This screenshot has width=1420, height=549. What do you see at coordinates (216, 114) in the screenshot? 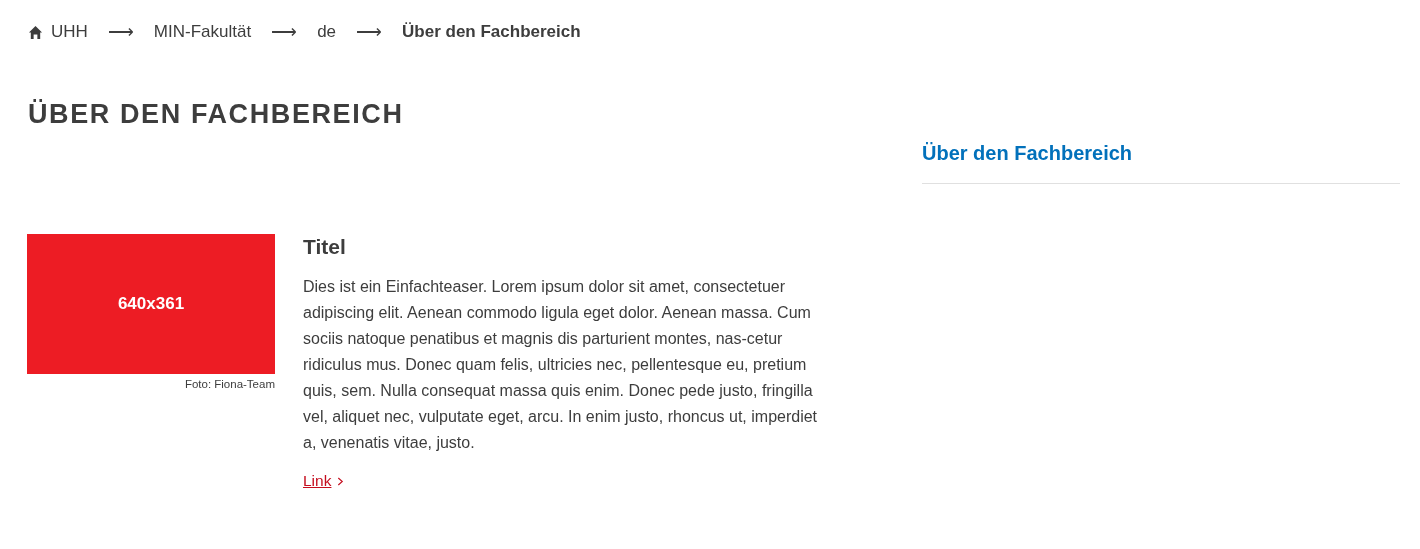
I see `page-title: ÜBER DEN FACHBEREICH` at bounding box center [216, 114].